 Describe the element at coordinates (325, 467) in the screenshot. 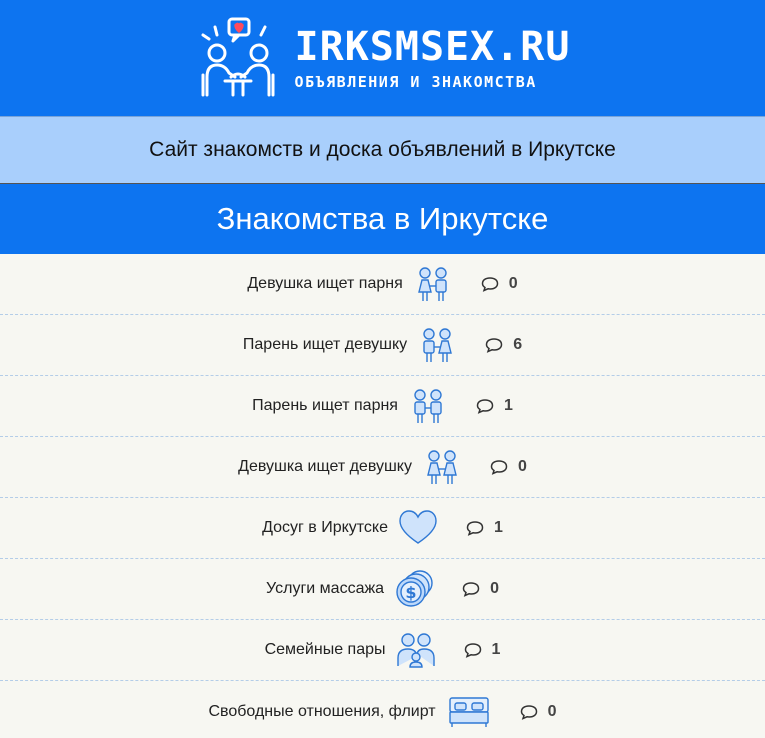

I see `category-label: Девушка ищет девушку` at that location.